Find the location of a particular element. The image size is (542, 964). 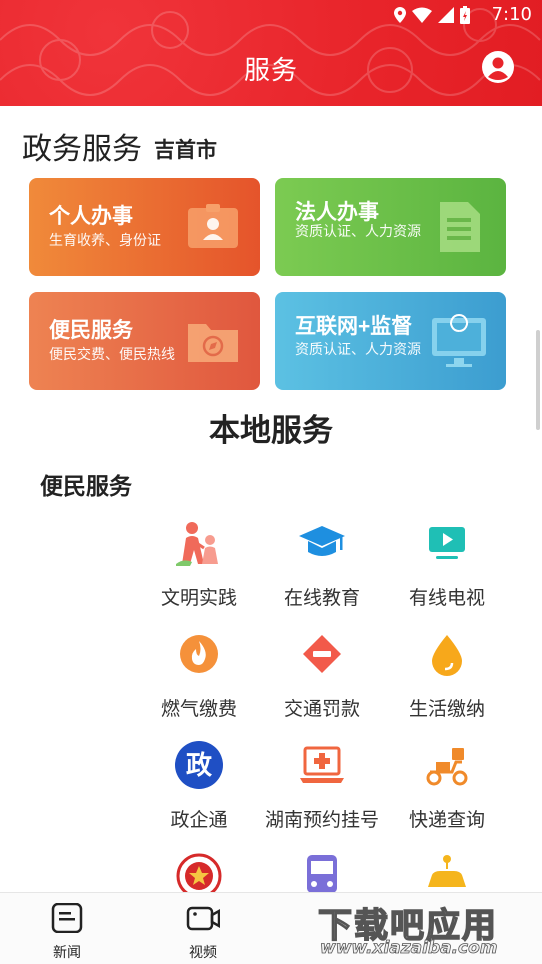

service-label: 燃气缴费 is located at coordinates (198, 709).